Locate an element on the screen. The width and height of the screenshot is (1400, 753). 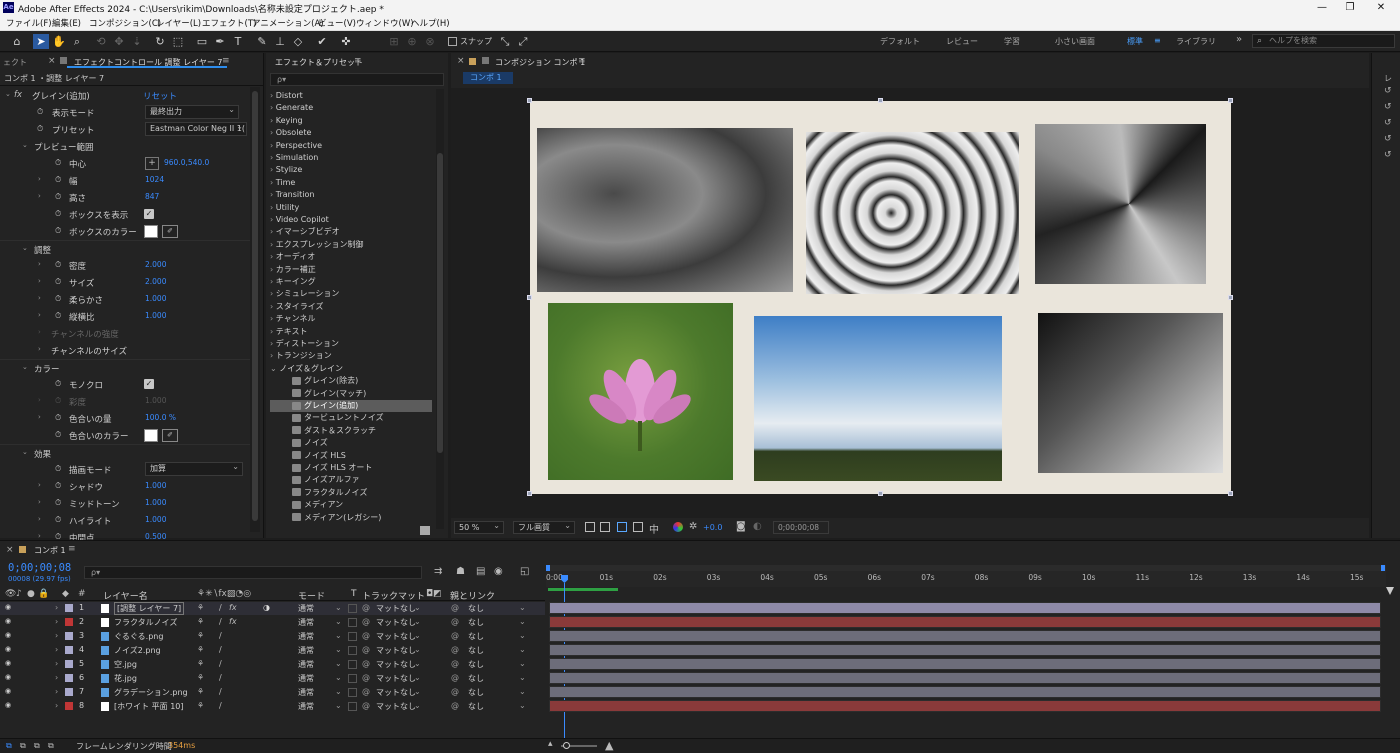
effect-category: › テキスト is located at coordinates (351, 332).